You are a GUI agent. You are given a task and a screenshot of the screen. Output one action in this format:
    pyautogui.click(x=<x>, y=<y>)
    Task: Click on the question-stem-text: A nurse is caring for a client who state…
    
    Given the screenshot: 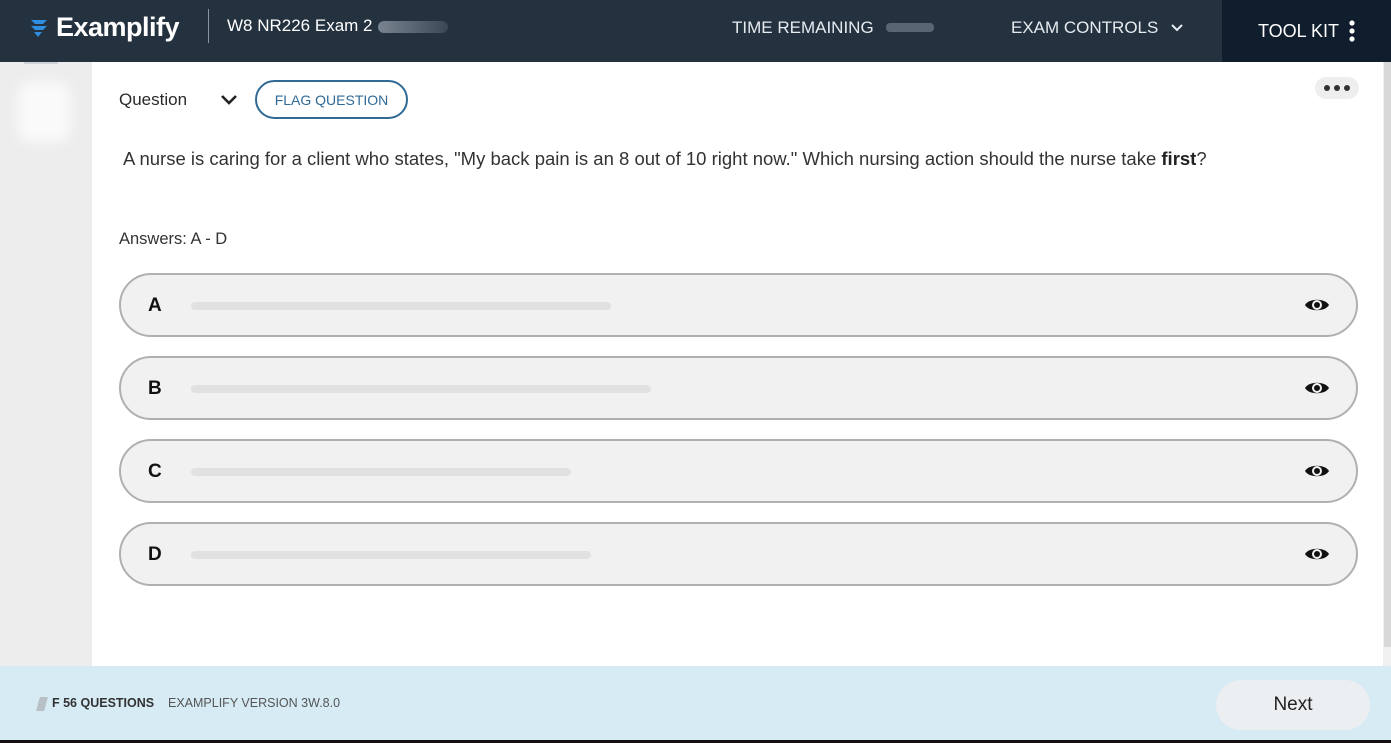 What is the action you would take?
    pyautogui.click(x=642, y=158)
    